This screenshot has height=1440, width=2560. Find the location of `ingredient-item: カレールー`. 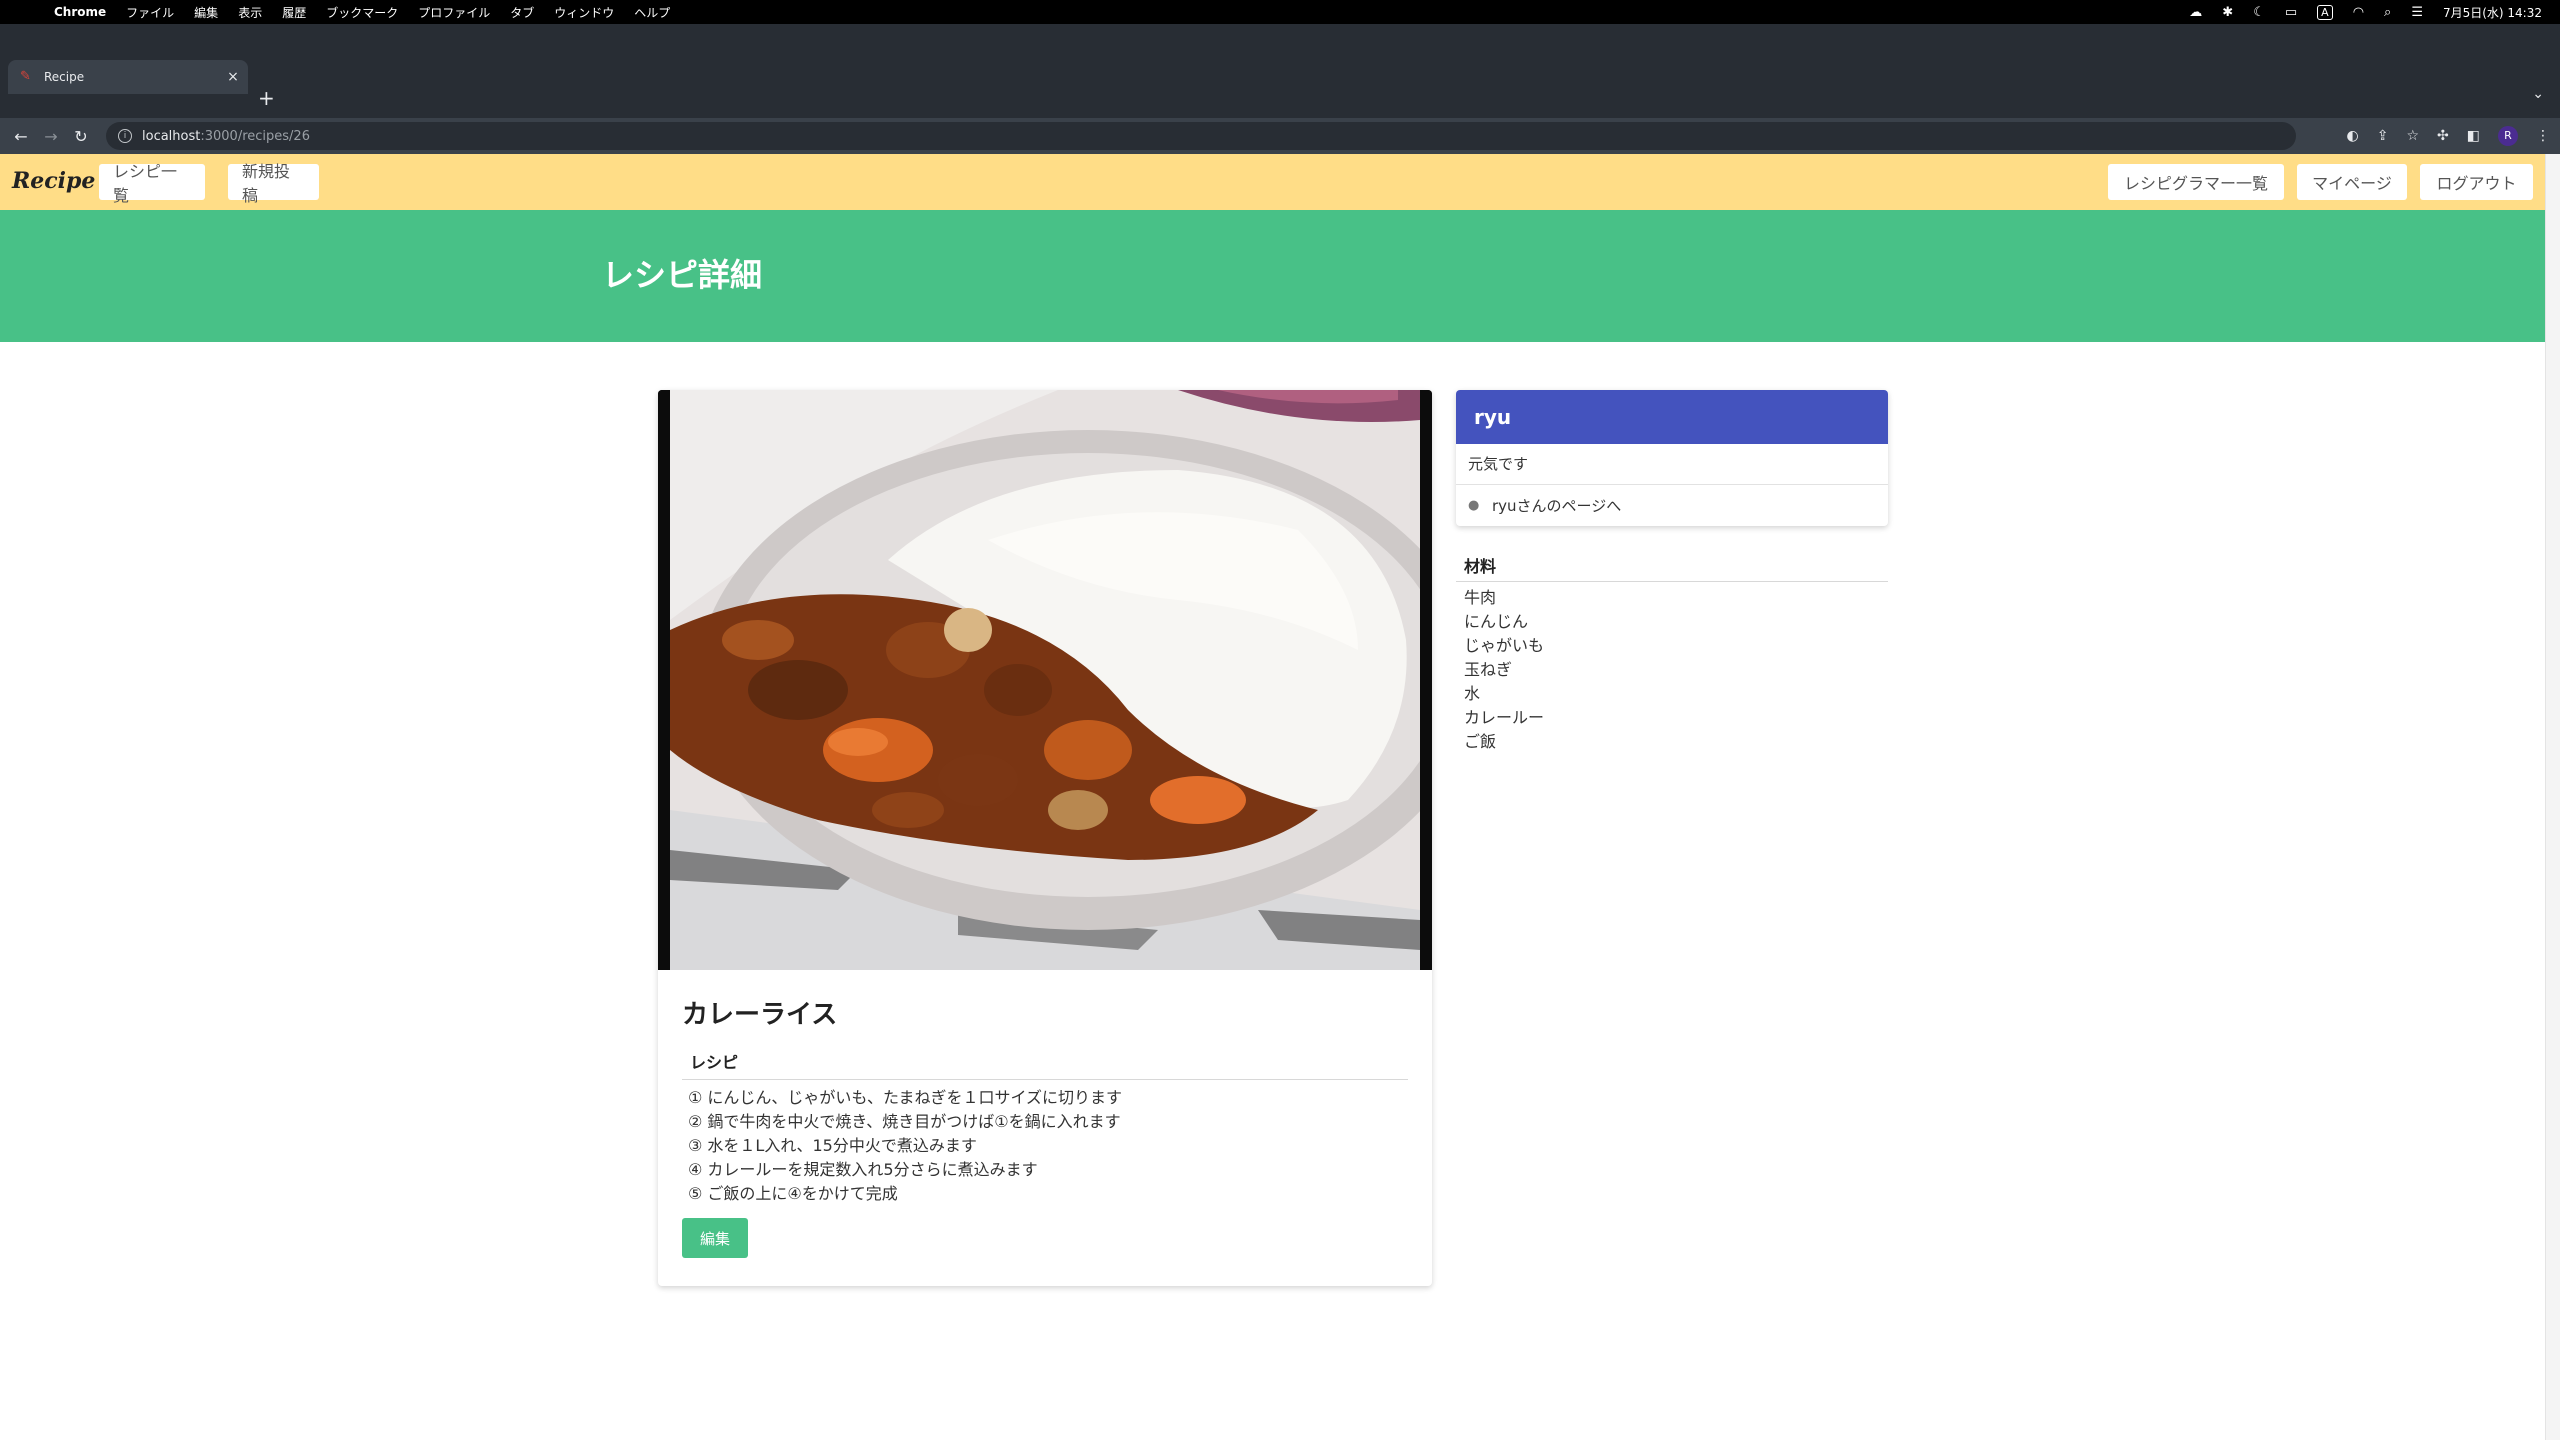

ingredient-item: カレールー is located at coordinates (1504, 717).